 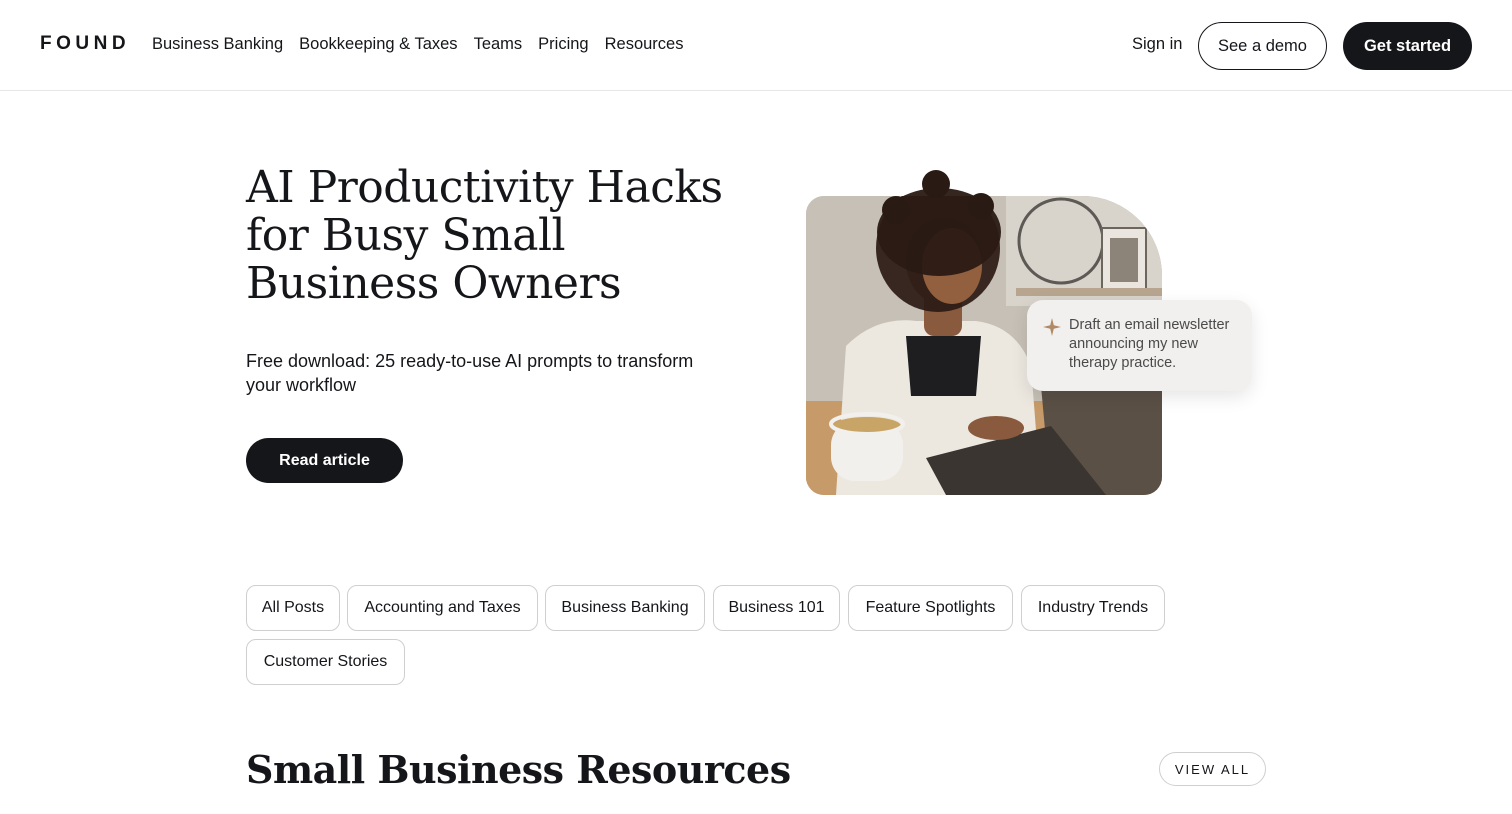 I want to click on hero-hair-overflow, so click(x=939, y=223).